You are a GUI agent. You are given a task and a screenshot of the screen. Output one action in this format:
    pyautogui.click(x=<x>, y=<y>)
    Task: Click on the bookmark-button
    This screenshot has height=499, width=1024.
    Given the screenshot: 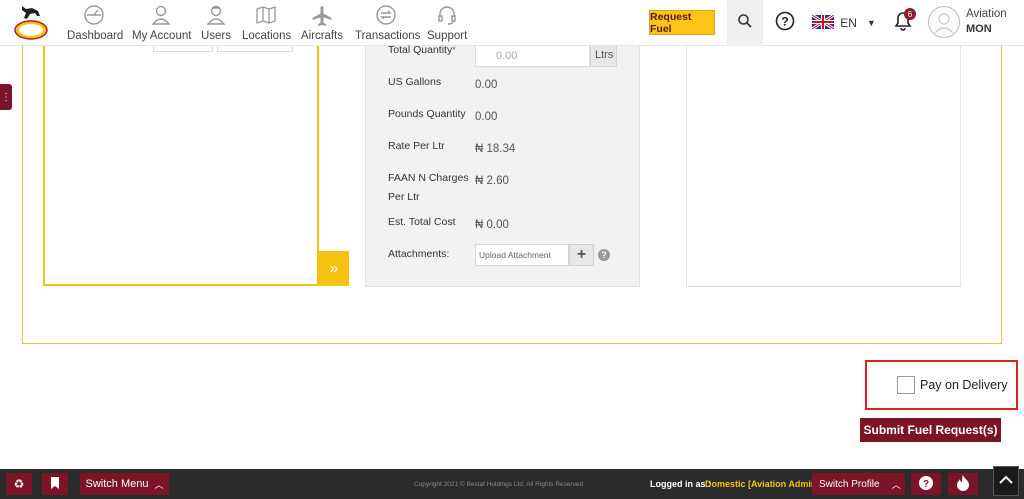 What is the action you would take?
    pyautogui.click(x=55, y=484)
    